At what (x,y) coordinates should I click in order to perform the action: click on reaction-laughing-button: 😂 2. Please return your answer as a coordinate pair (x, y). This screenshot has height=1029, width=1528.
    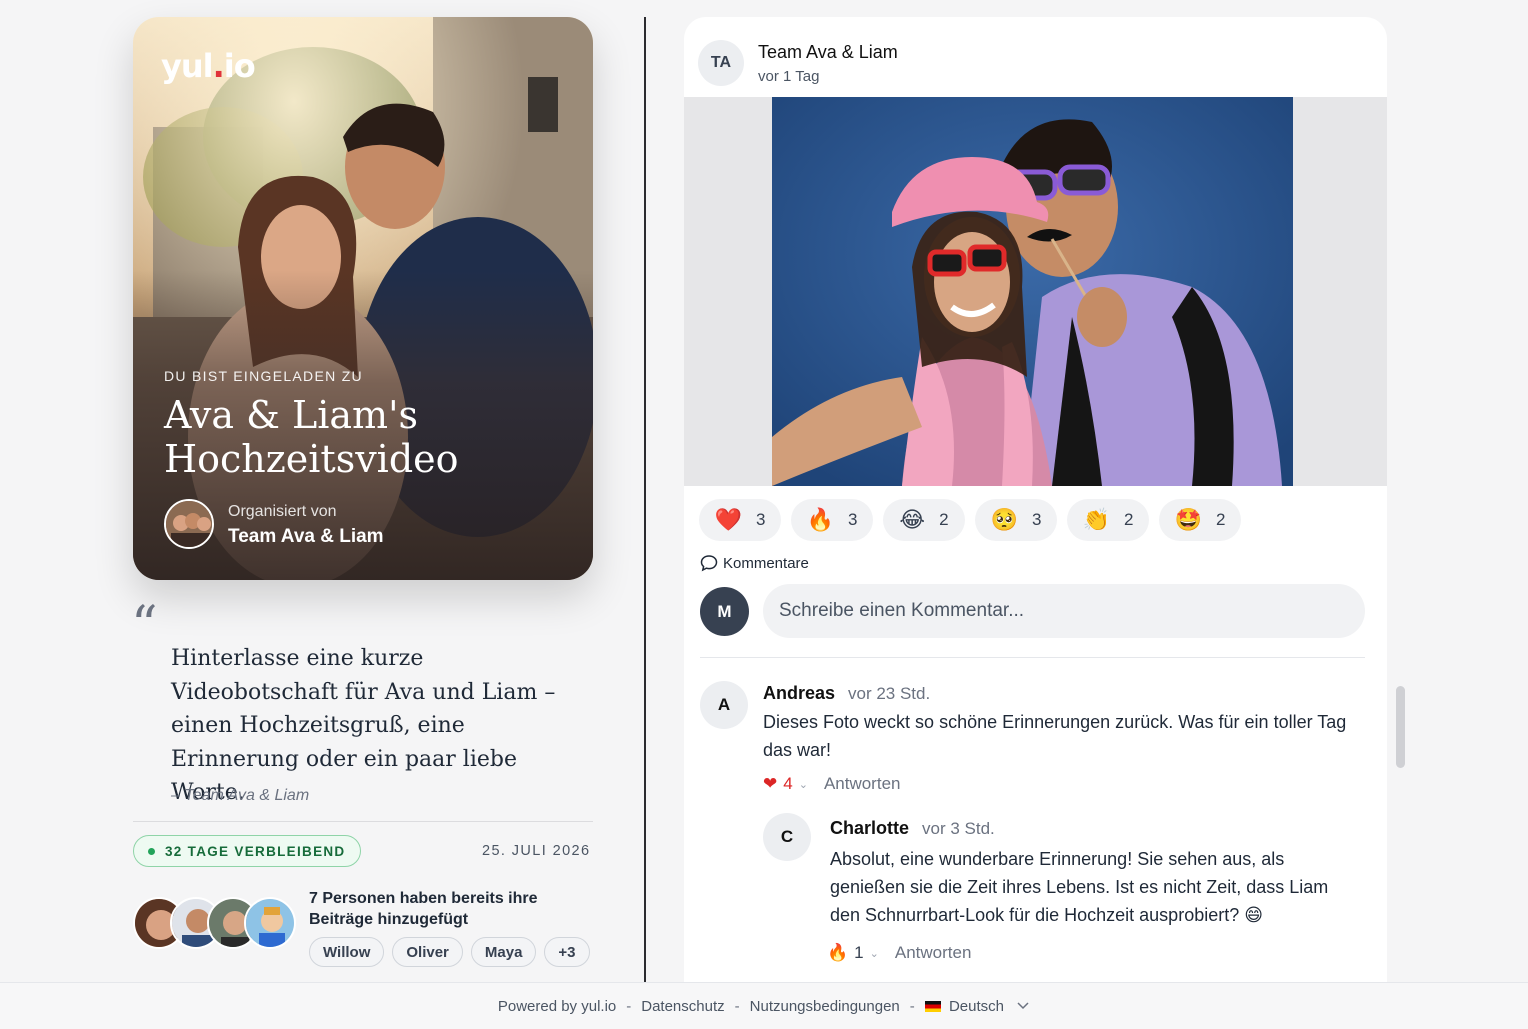
    Looking at the image, I should click on (924, 520).